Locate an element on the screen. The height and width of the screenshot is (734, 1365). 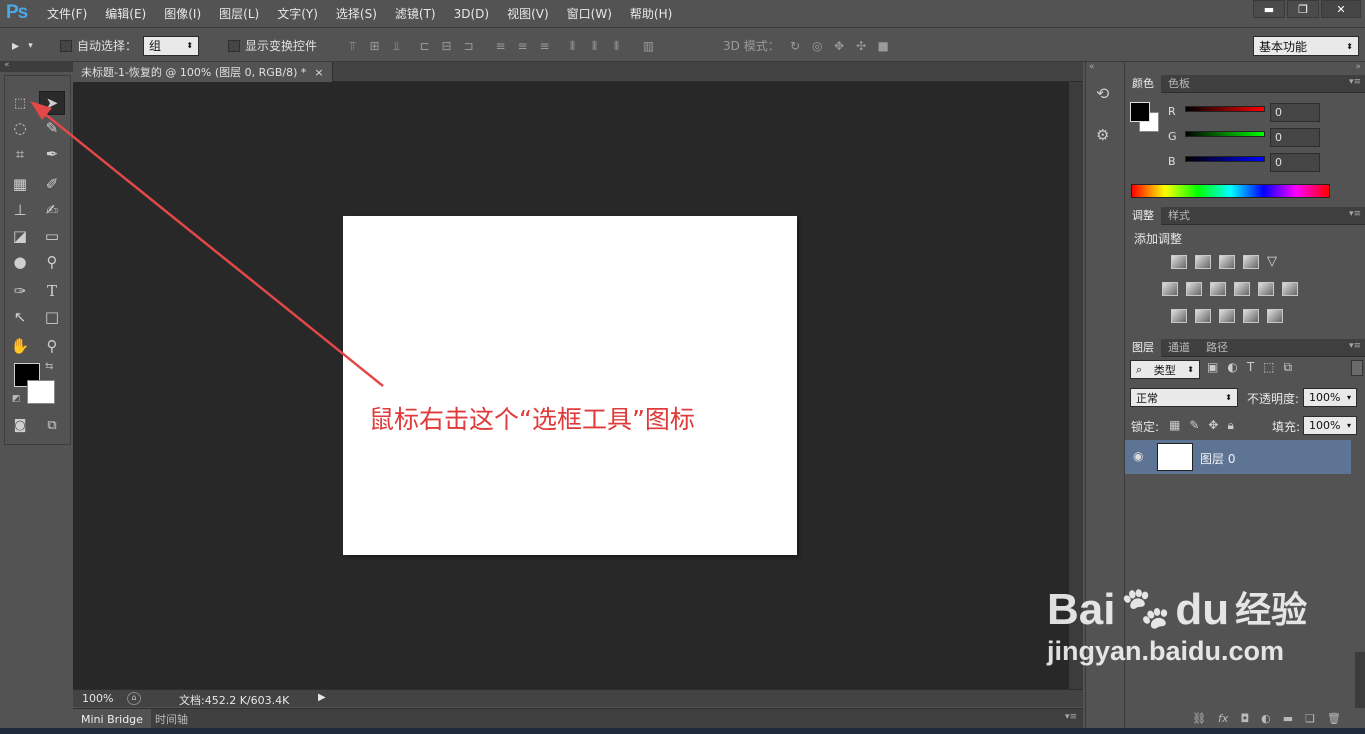
close-tab-icon: × is located at coordinates (318, 72).